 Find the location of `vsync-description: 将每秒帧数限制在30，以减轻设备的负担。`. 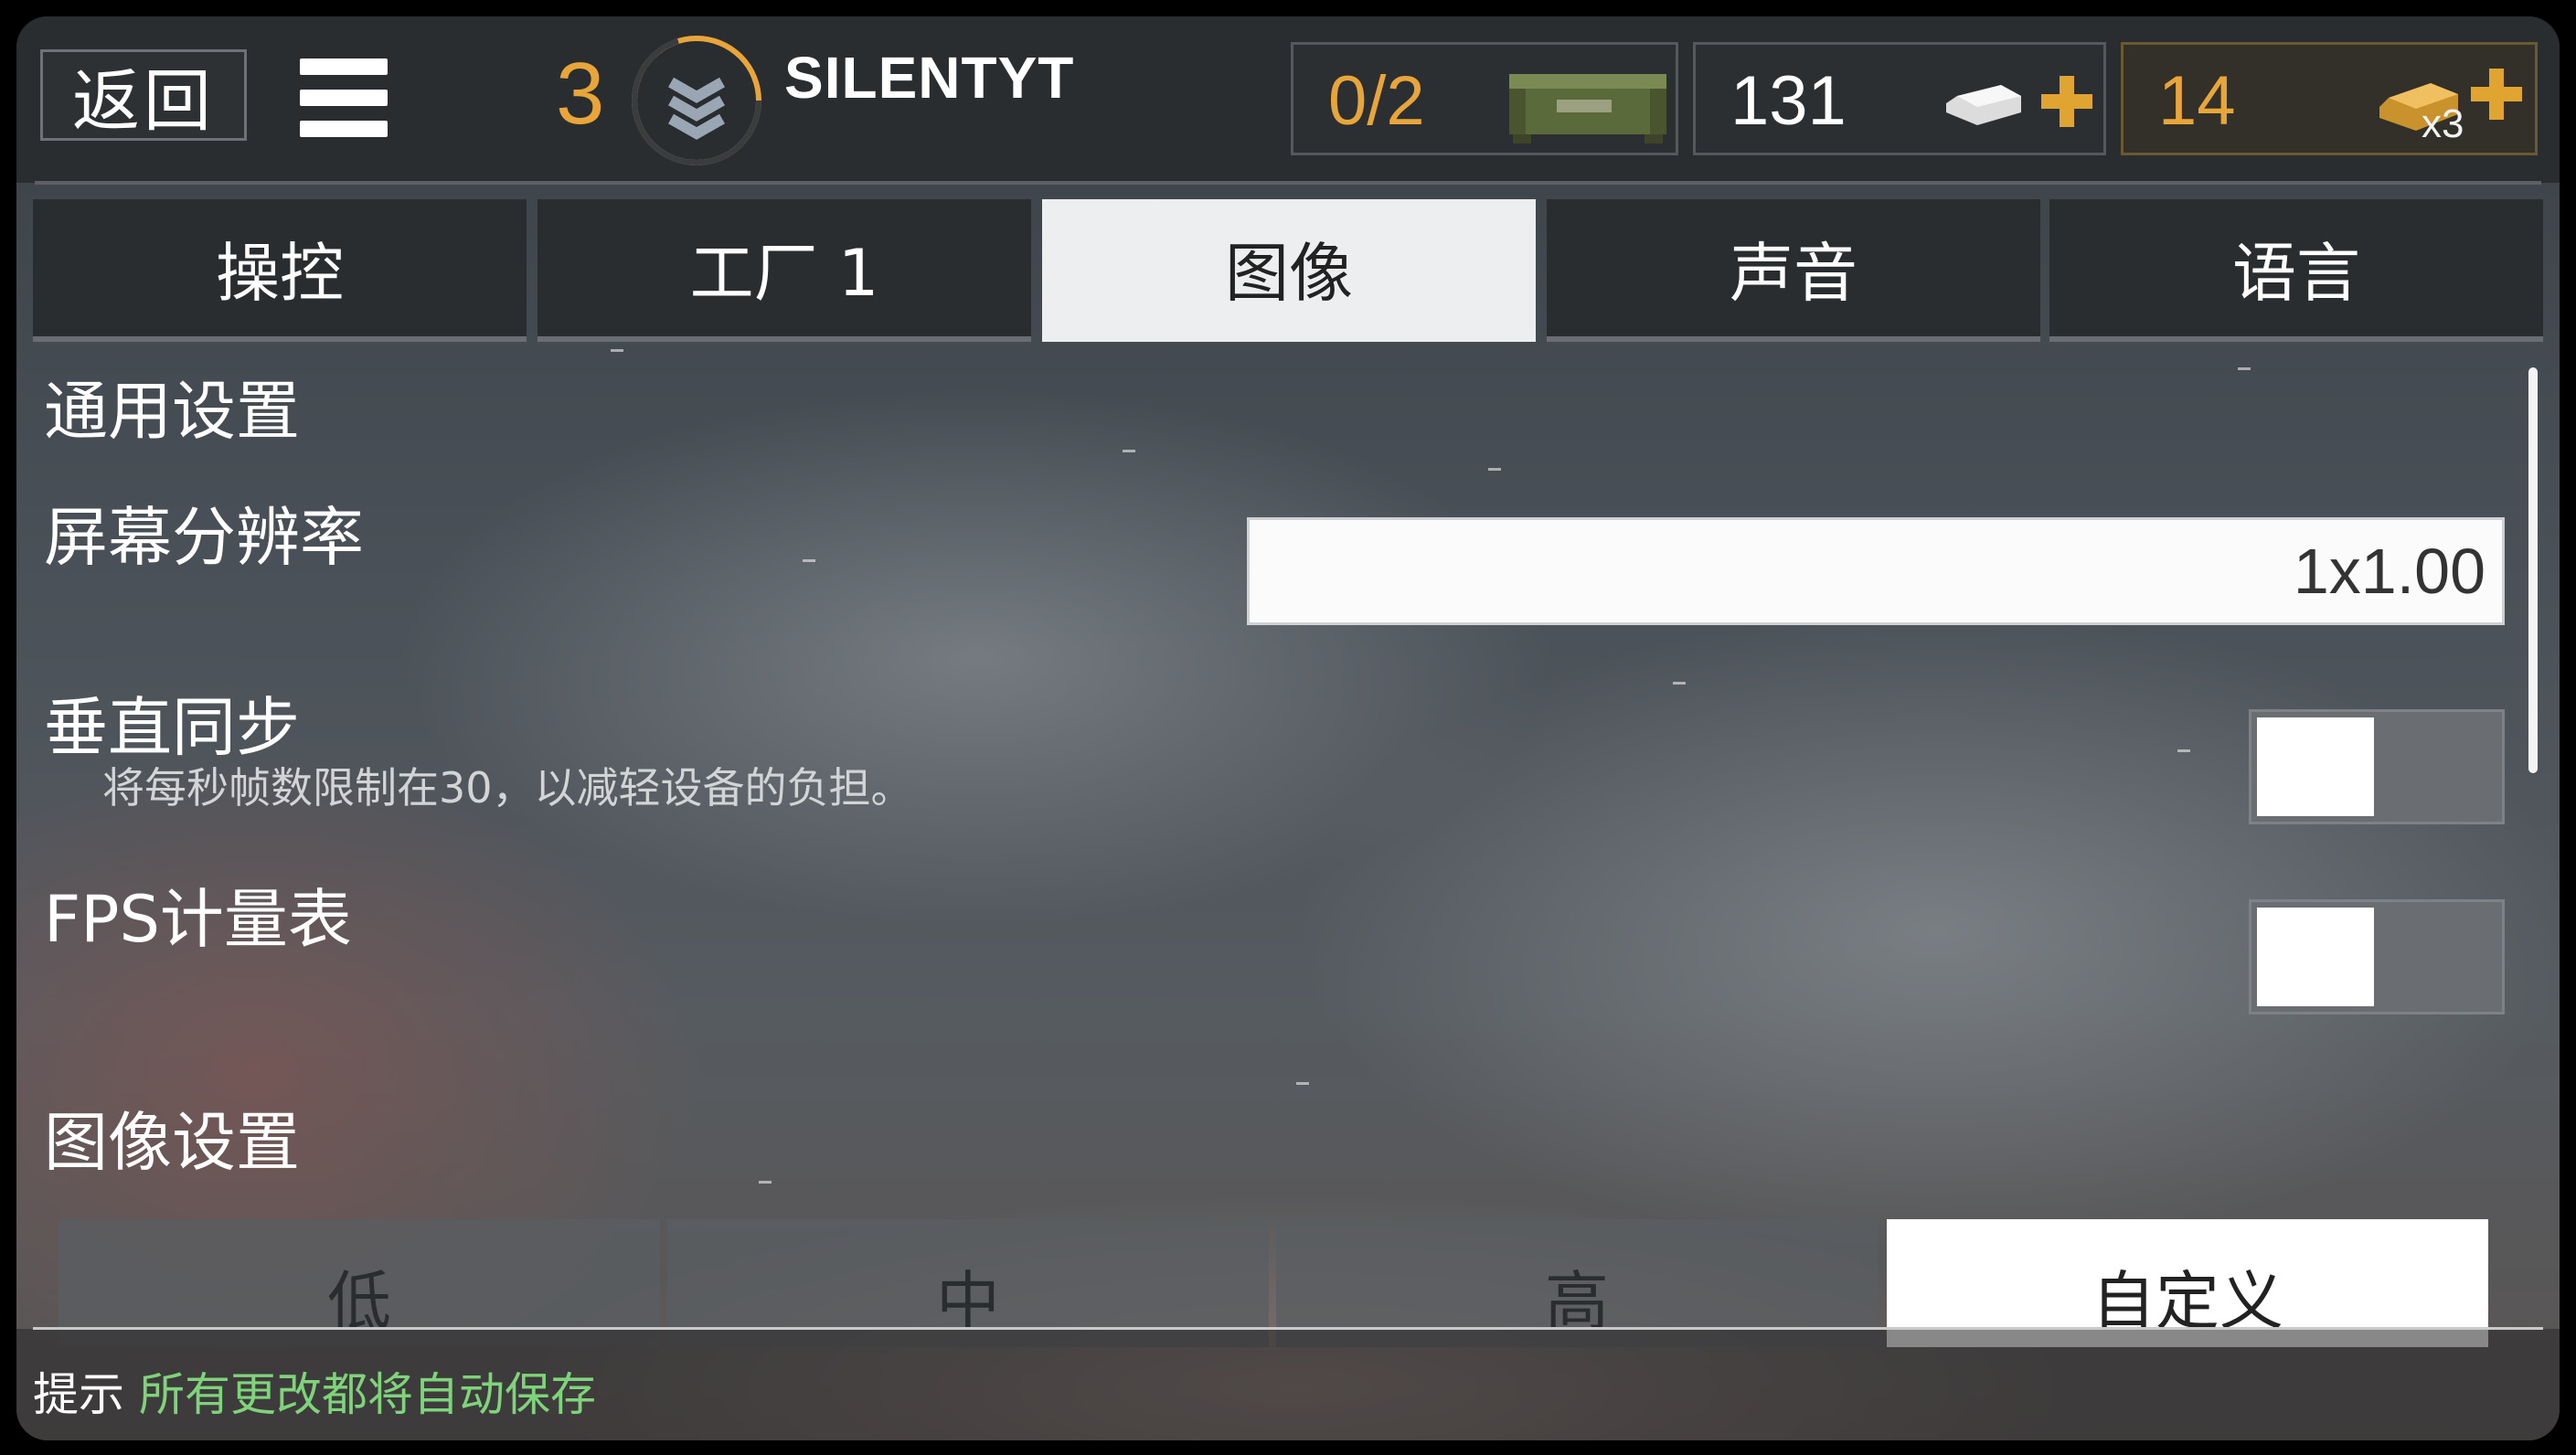

vsync-description: 将每秒帧数限制在30，以减轻设备的负担。 is located at coordinates (507, 788).